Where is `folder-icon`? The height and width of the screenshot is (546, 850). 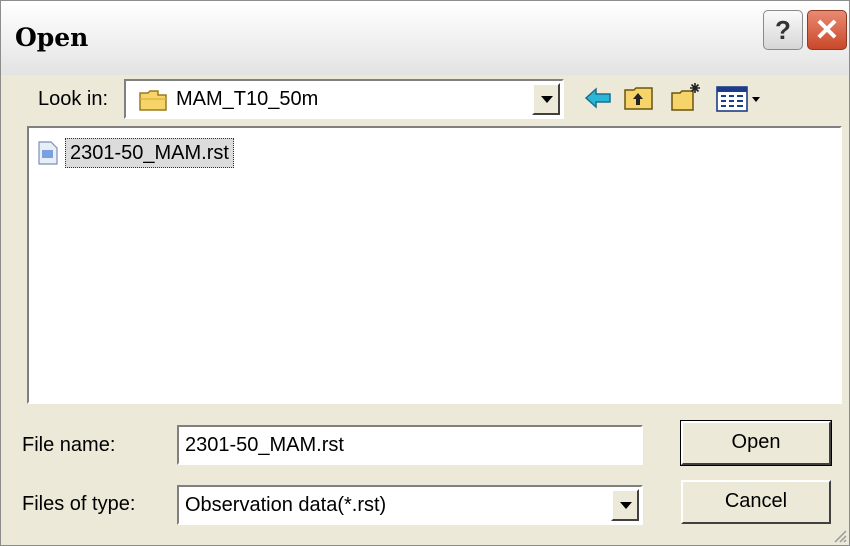 folder-icon is located at coordinates (153, 100).